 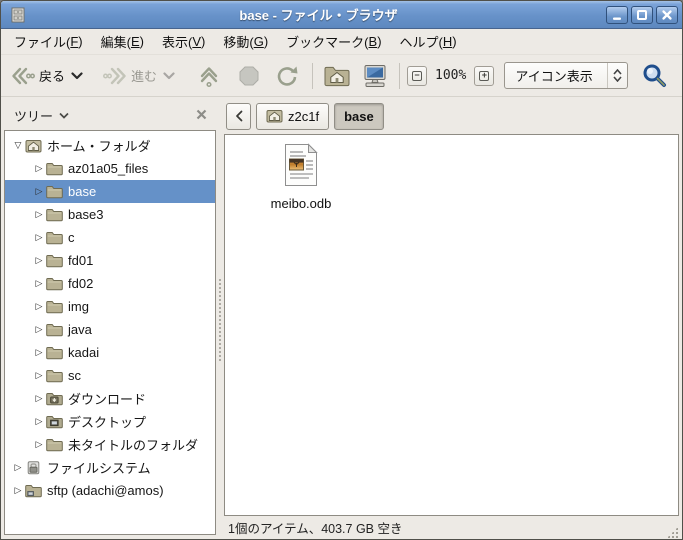 What do you see at coordinates (110, 145) in the screenshot?
I see `tree-row: ▽ ホーム・フォルダ` at bounding box center [110, 145].